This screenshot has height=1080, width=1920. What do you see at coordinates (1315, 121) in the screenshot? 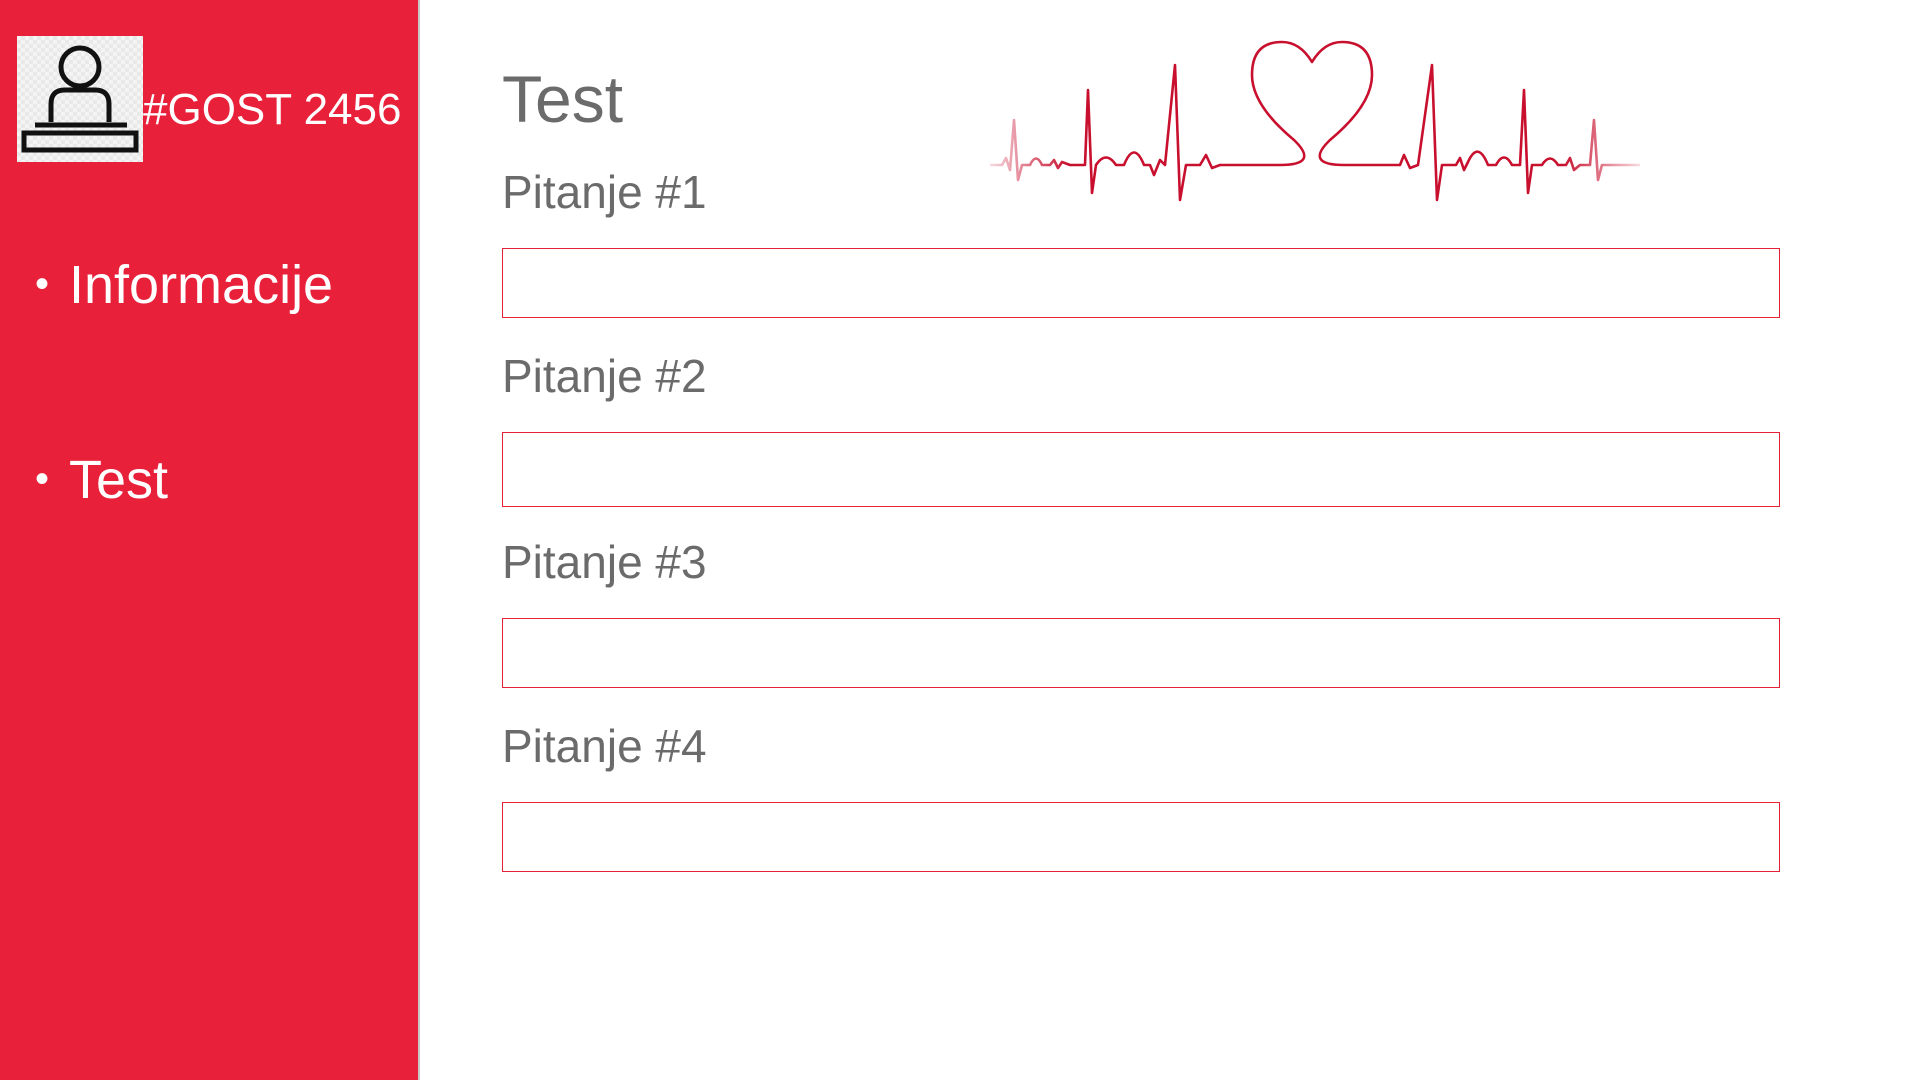
I see `heartbeat-heart-icon` at bounding box center [1315, 121].